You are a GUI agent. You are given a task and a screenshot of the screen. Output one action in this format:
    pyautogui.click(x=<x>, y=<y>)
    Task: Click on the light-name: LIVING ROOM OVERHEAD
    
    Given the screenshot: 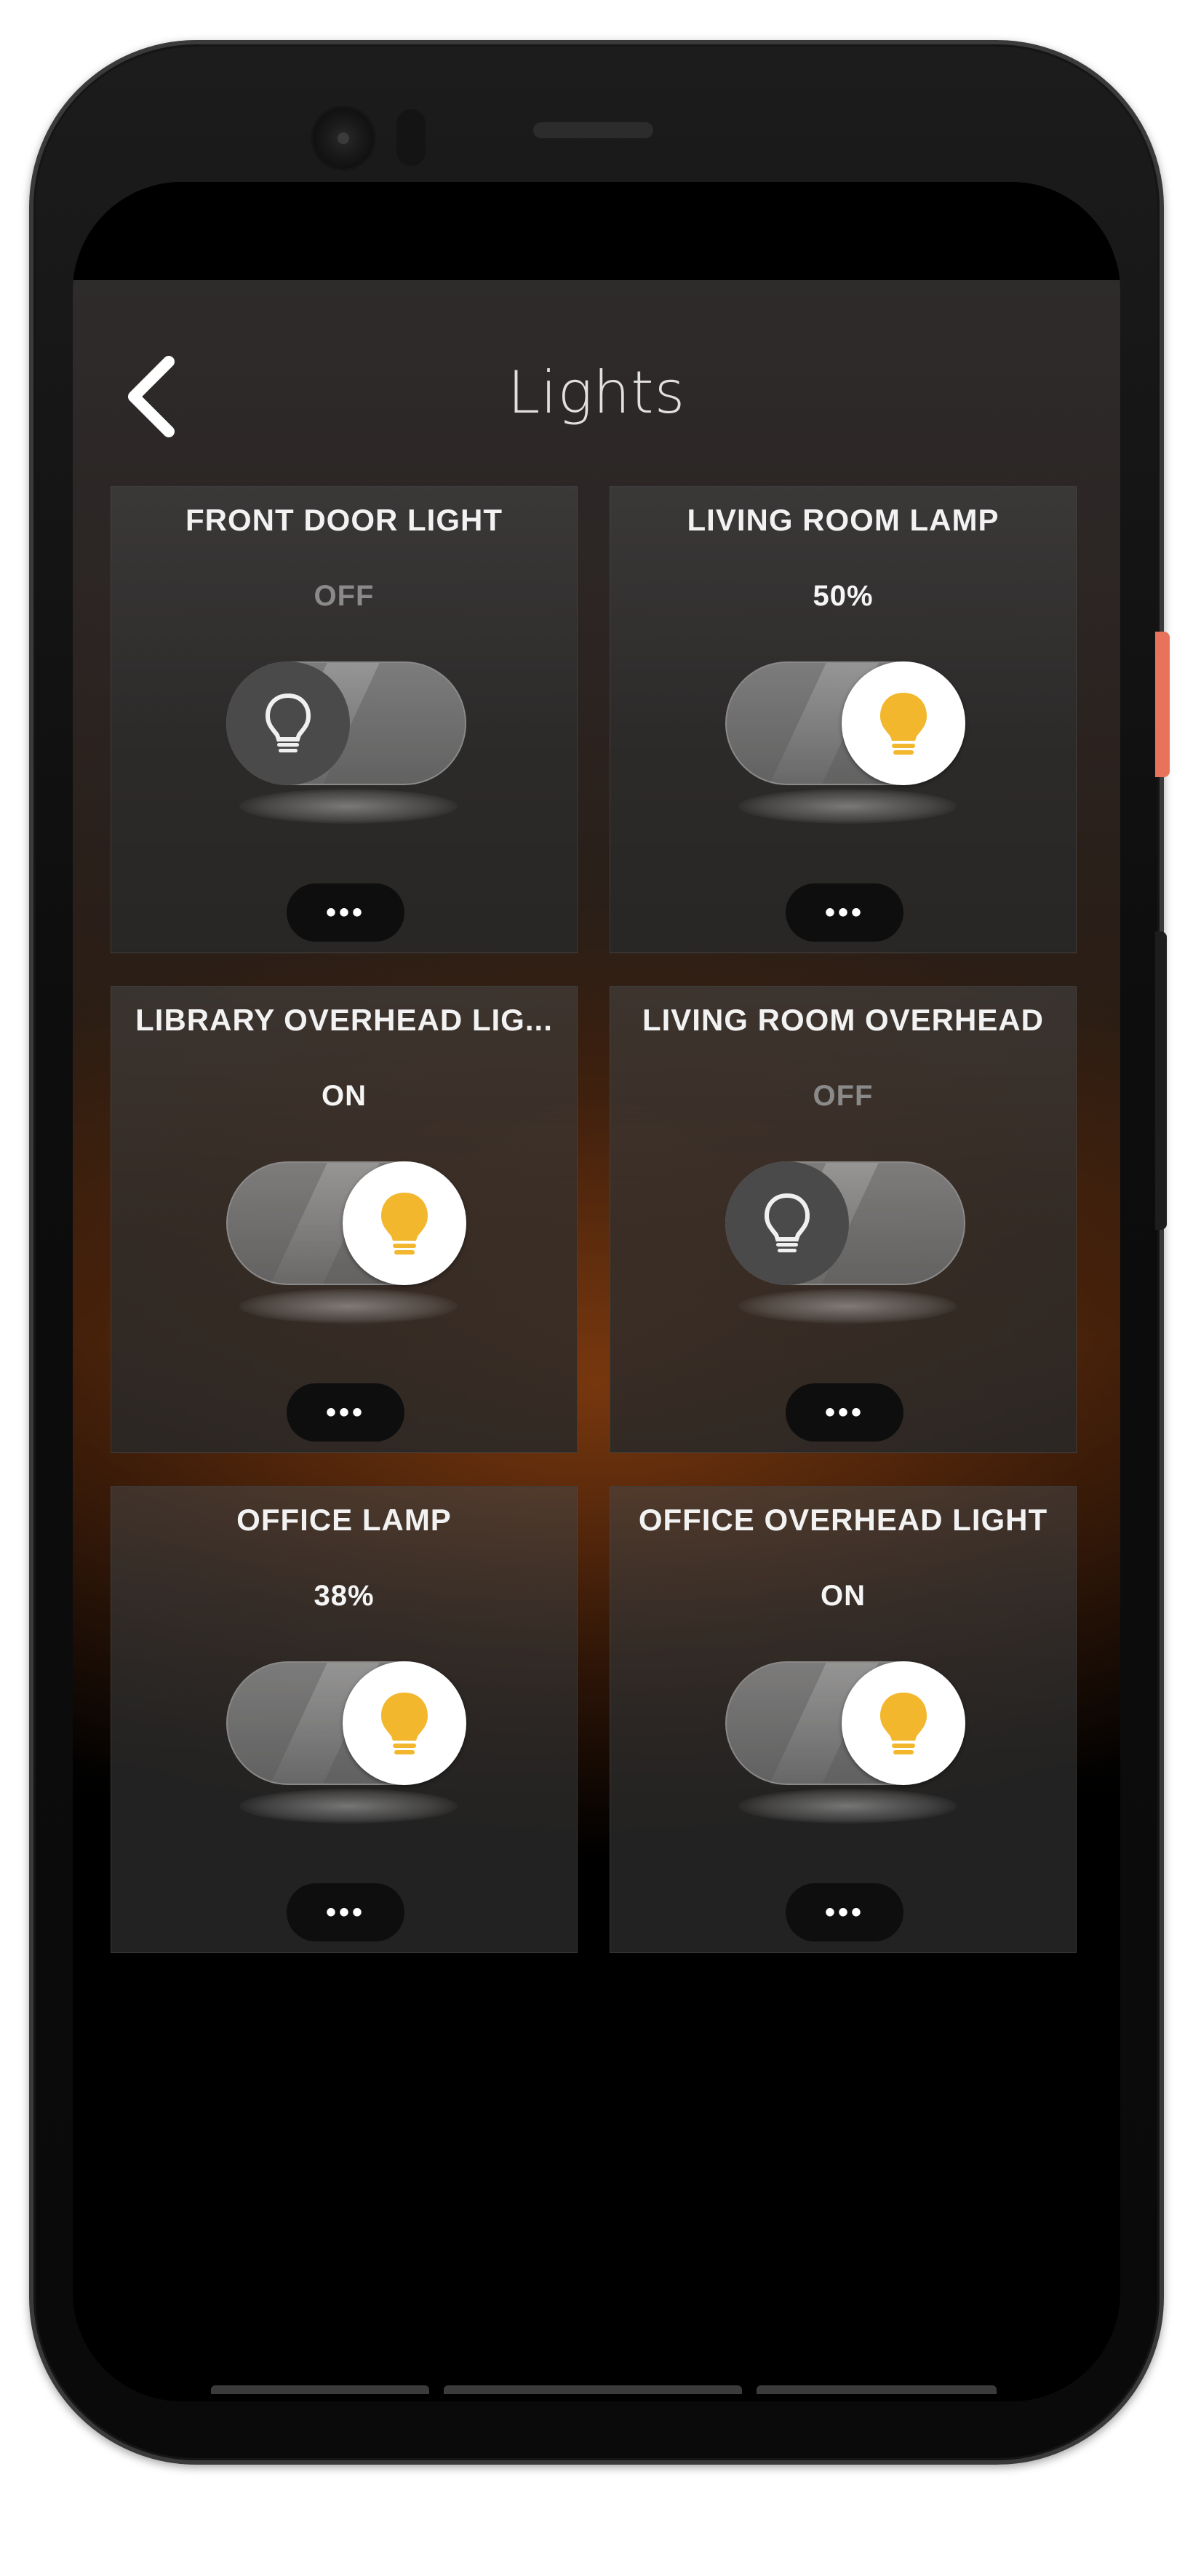 What is the action you would take?
    pyautogui.click(x=843, y=1020)
    